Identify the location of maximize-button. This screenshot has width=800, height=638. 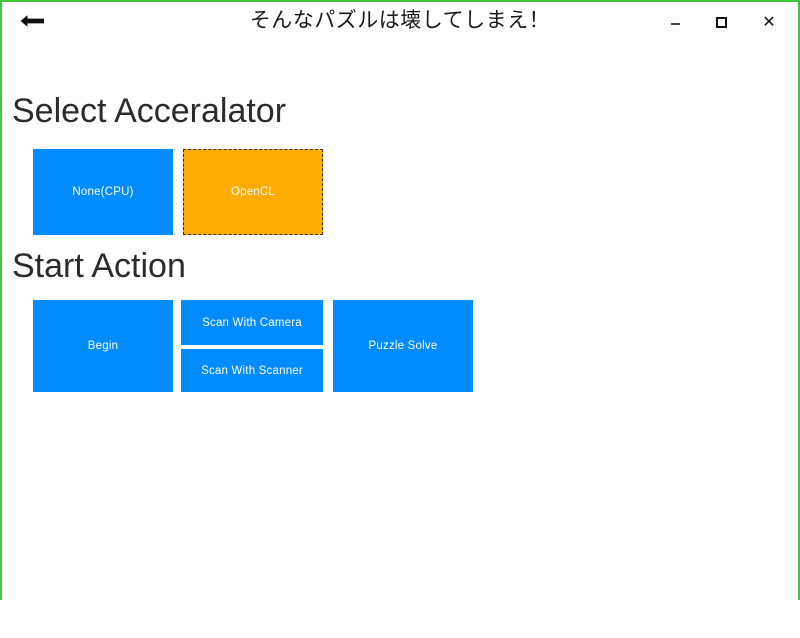
(721, 22).